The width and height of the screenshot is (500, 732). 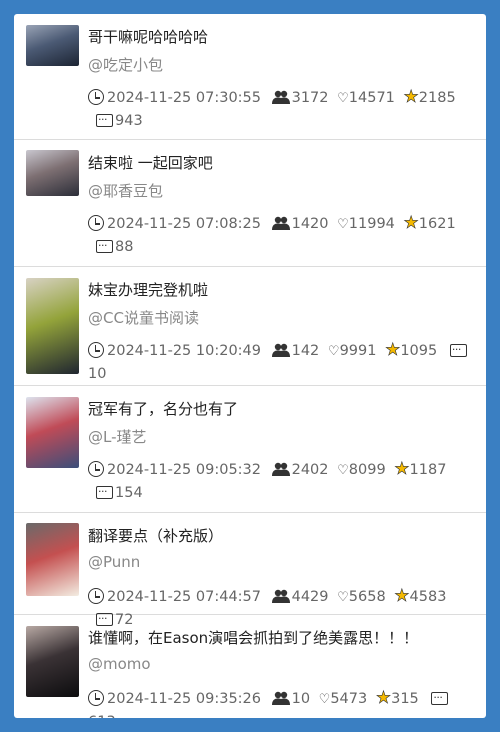 I want to click on post-author: @L-瑾艺, so click(x=117, y=436).